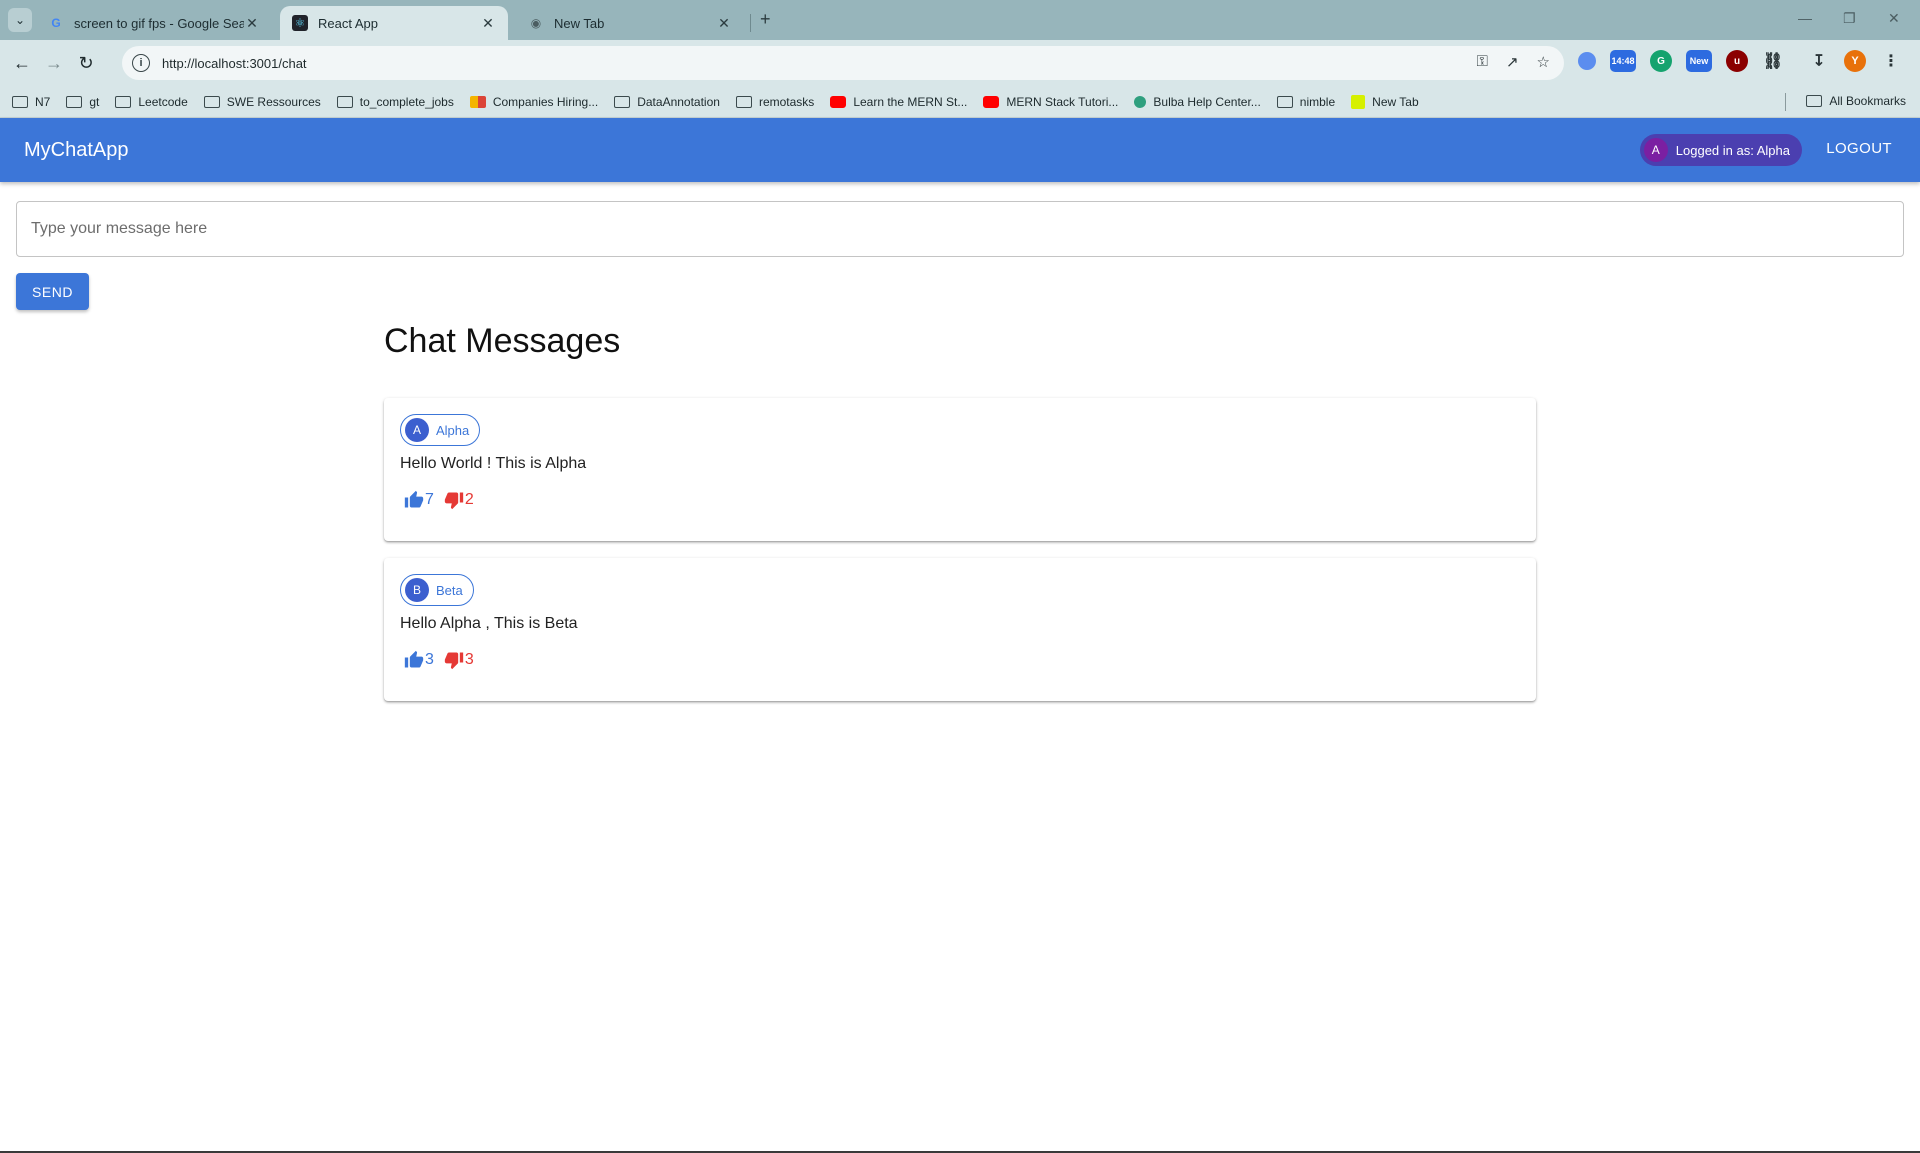  What do you see at coordinates (502, 341) in the screenshot?
I see `chat-title: Chat Messages` at bounding box center [502, 341].